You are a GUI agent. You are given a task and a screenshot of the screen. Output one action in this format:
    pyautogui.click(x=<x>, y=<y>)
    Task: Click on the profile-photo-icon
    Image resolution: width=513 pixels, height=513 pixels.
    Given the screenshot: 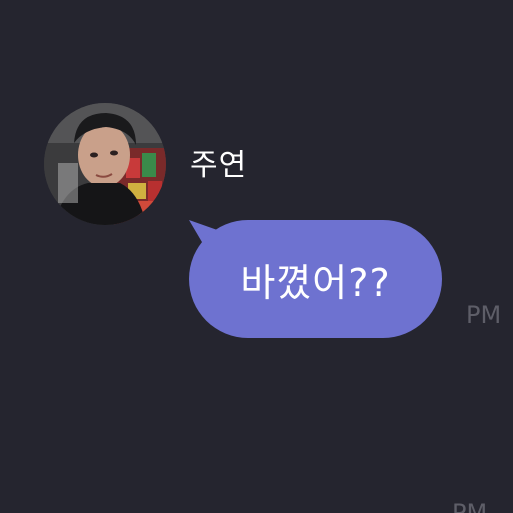 What is the action you would take?
    pyautogui.click(x=105, y=164)
    